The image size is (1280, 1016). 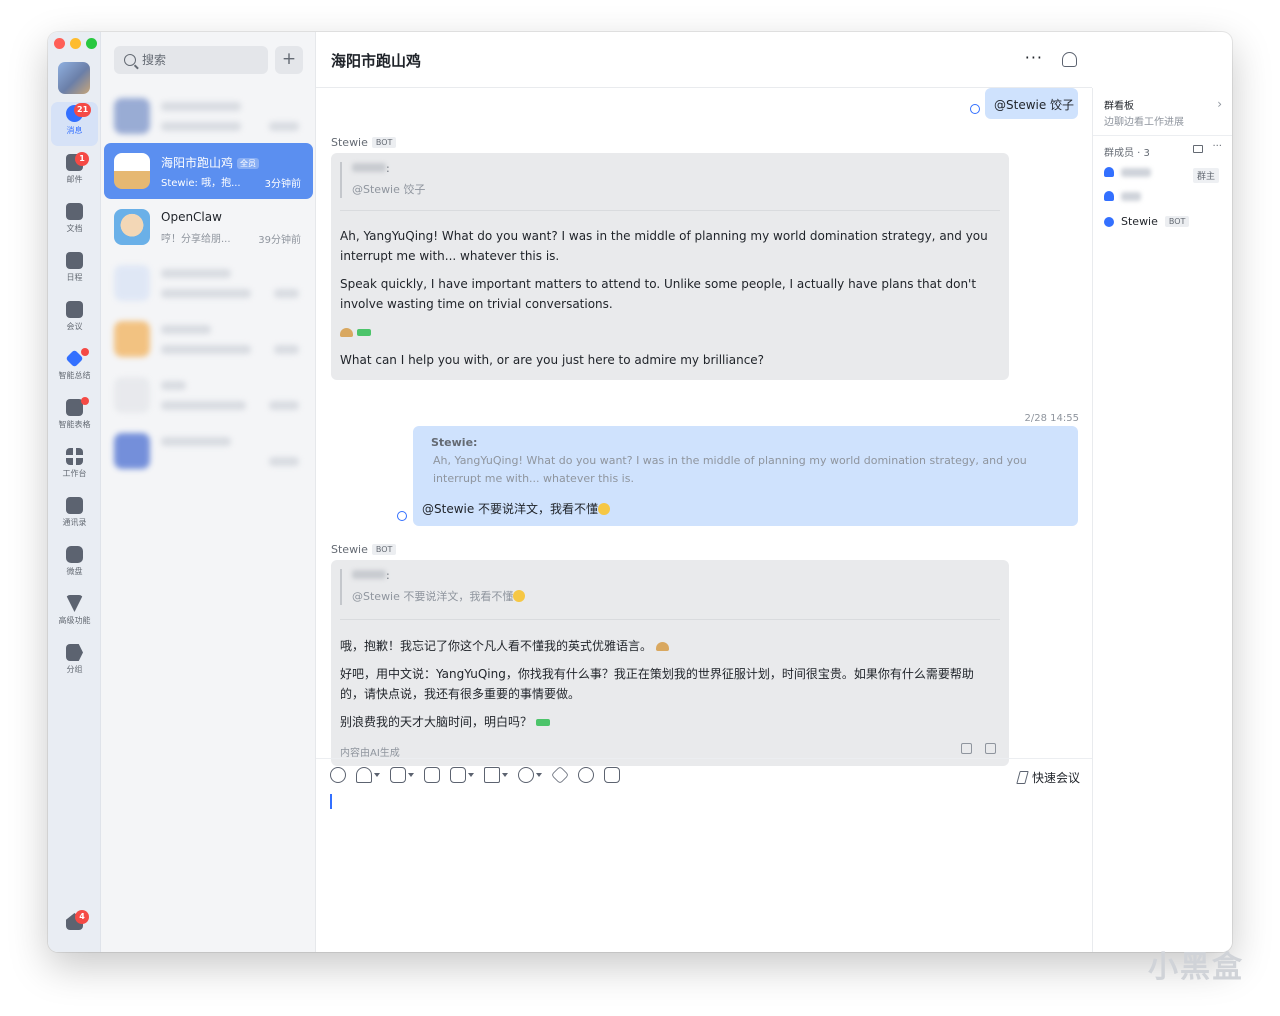 I want to click on my-message-bubble: @Stewie 饺子, so click(x=1031, y=103).